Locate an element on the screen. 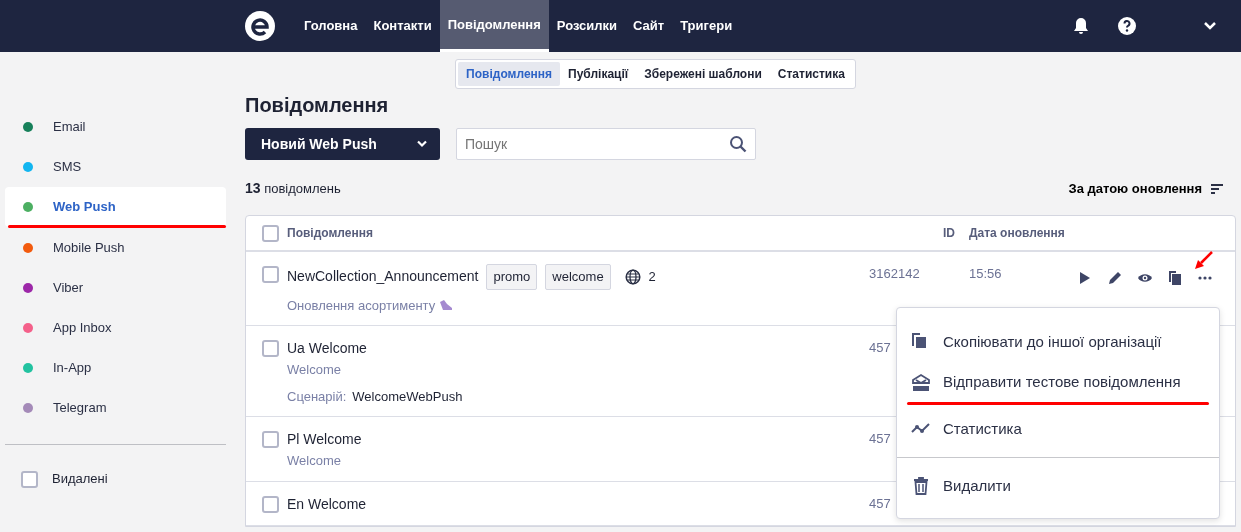 Image resolution: width=1241 pixels, height=532 pixels. sort-icon is located at coordinates (1217, 188).